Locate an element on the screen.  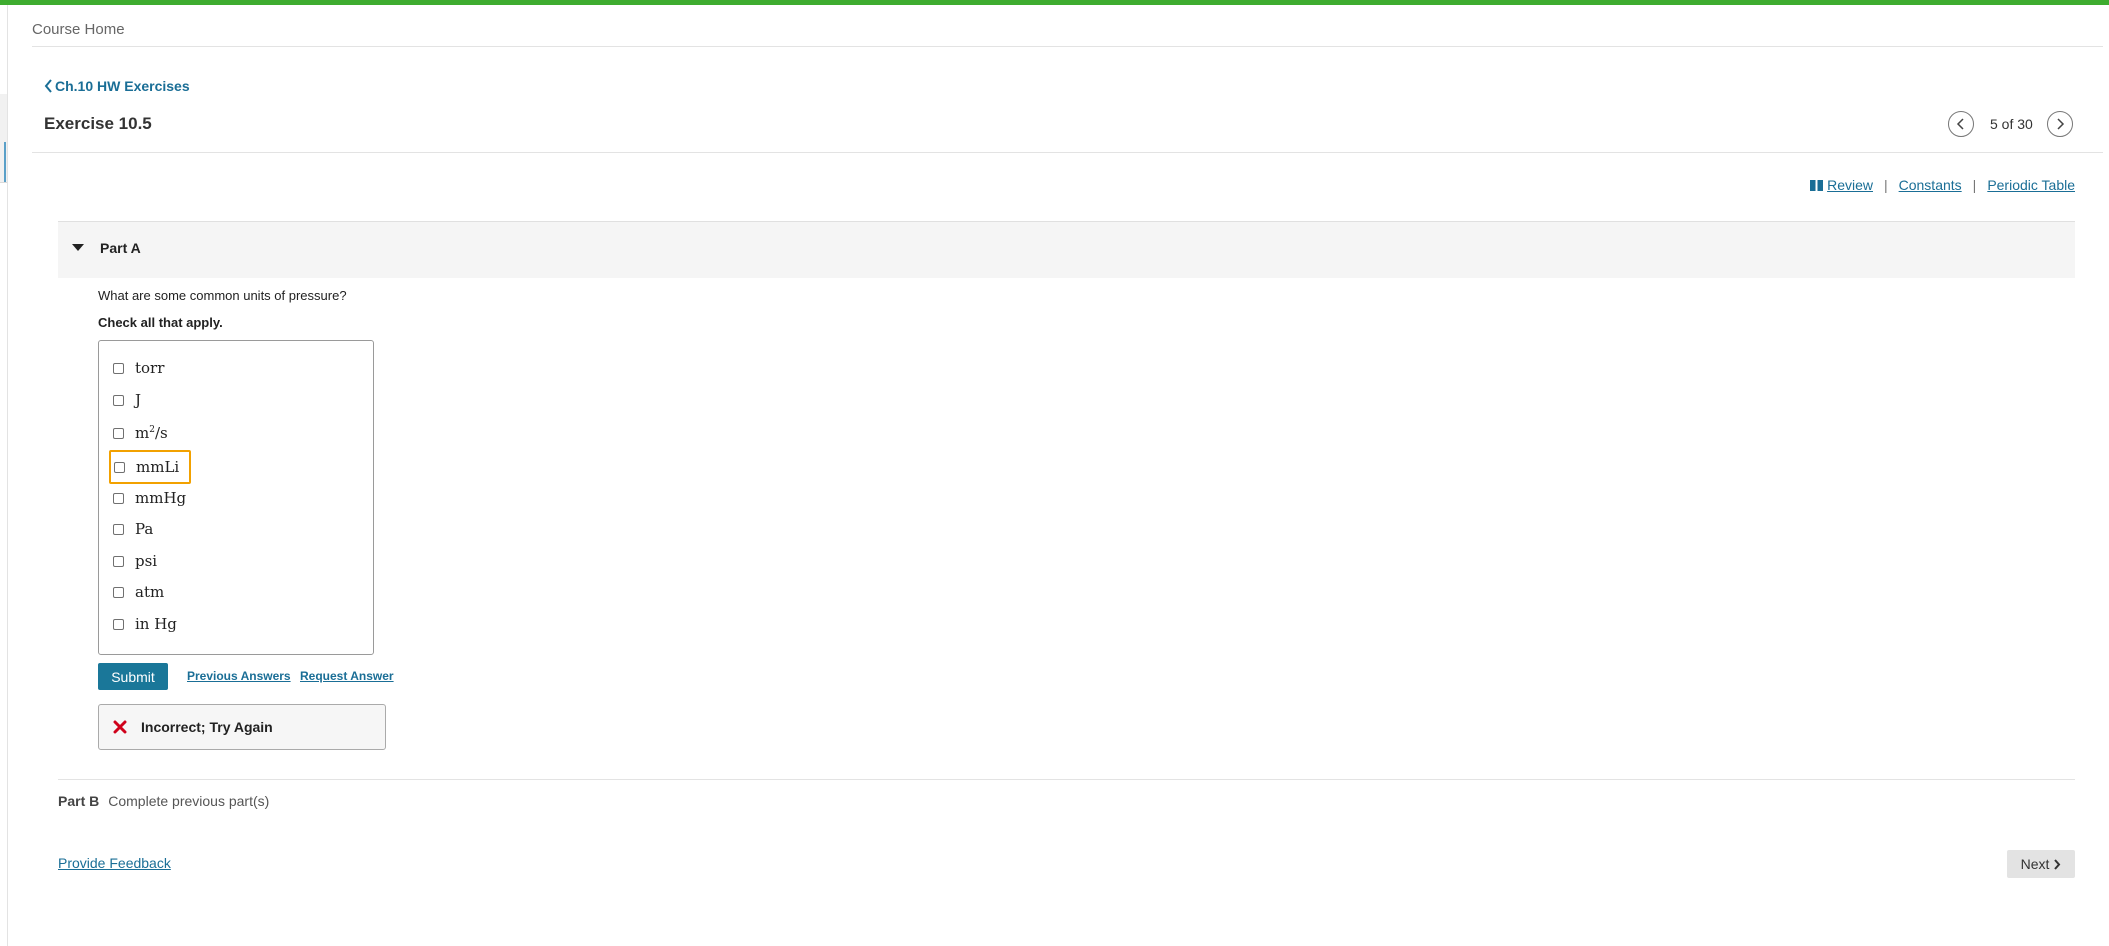
choice-label: mmHg is located at coordinates (161, 498).